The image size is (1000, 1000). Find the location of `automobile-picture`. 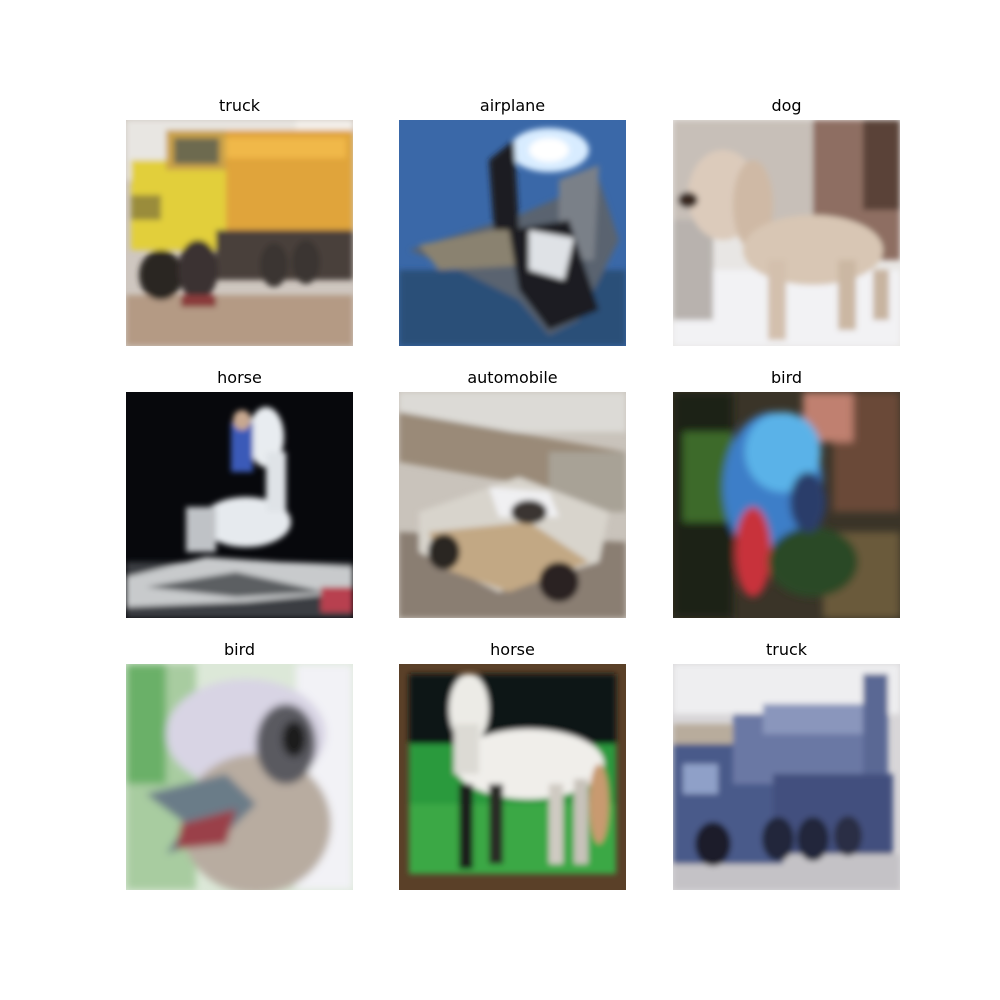

automobile-picture is located at coordinates (512, 505).